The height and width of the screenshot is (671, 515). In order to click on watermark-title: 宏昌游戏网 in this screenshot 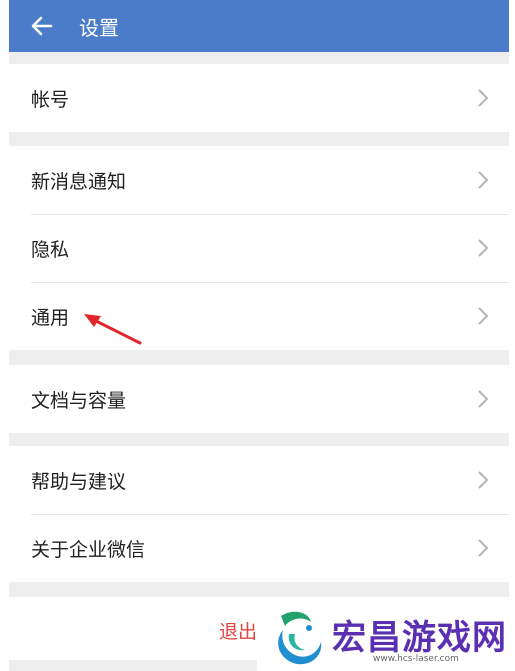, I will do `click(419, 638)`.